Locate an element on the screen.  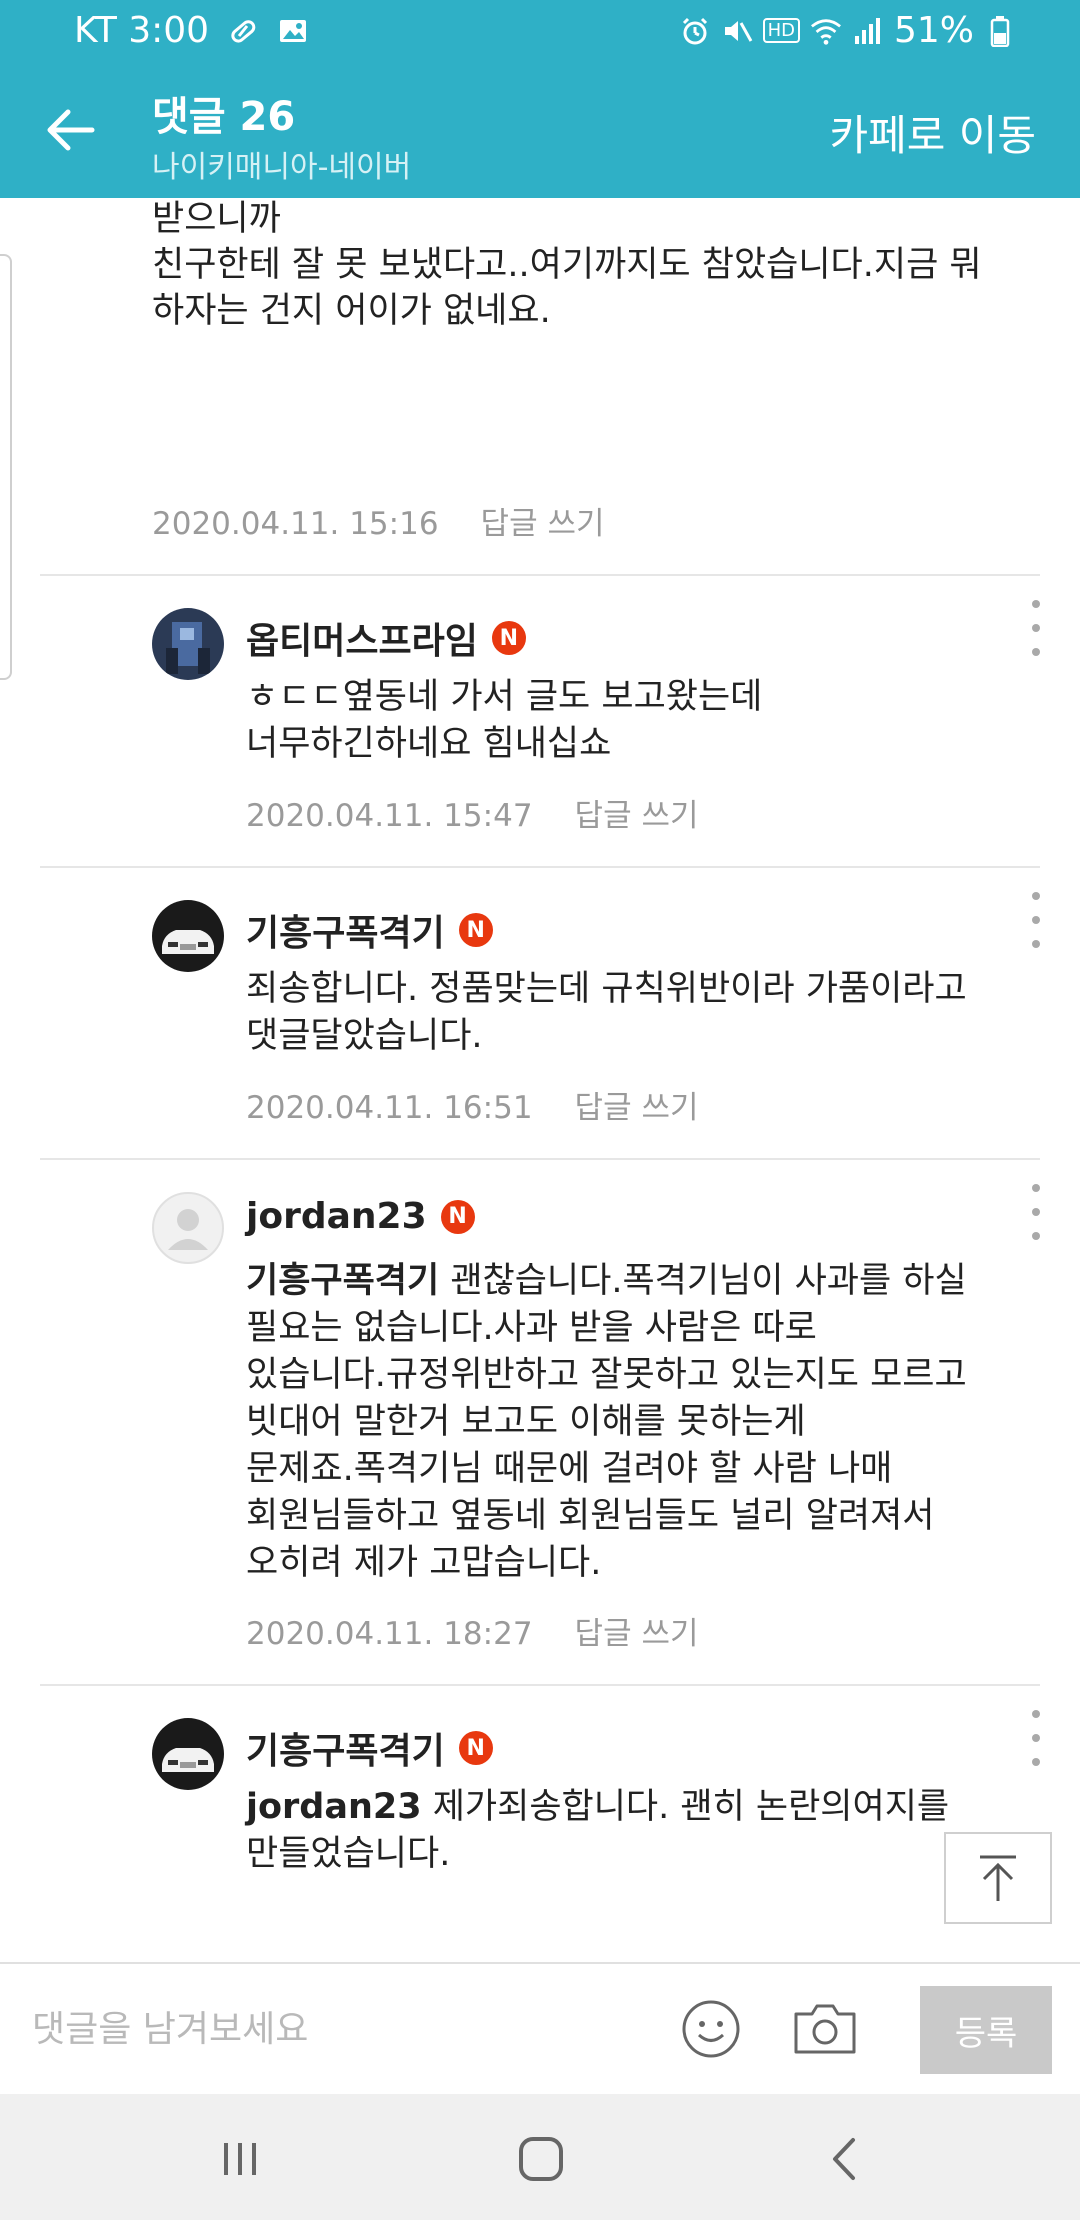
comment-line: 빗대어 말한거 보고도 이해를 못하는게 is located at coordinates (526, 1422).